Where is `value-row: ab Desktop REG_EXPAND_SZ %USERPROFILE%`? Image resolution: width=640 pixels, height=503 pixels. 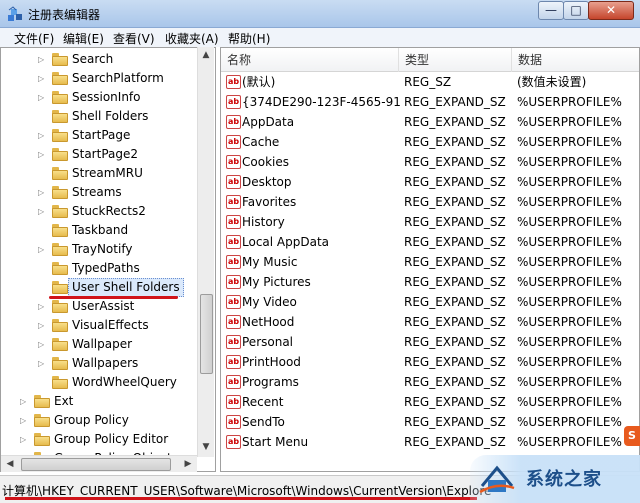
value-row: ab Desktop REG_EXPAND_SZ %USERPROFILE% is located at coordinates (430, 182).